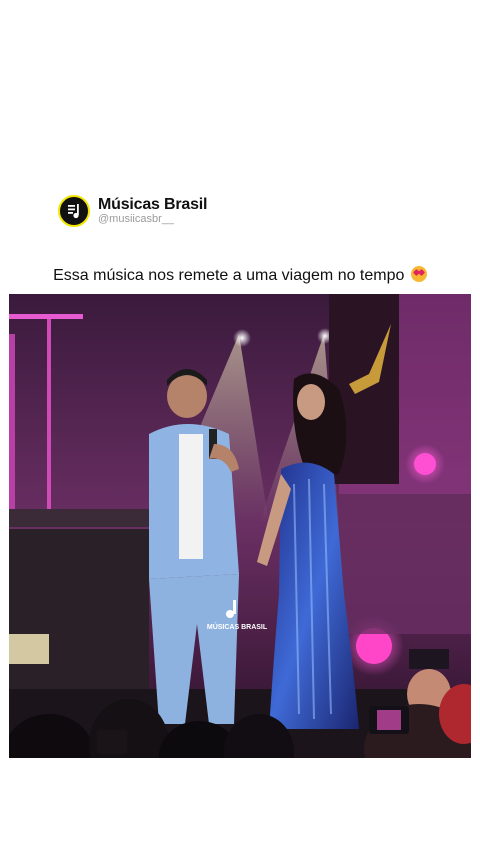 The width and height of the screenshot is (480, 854). I want to click on account-avatar, so click(74, 211).